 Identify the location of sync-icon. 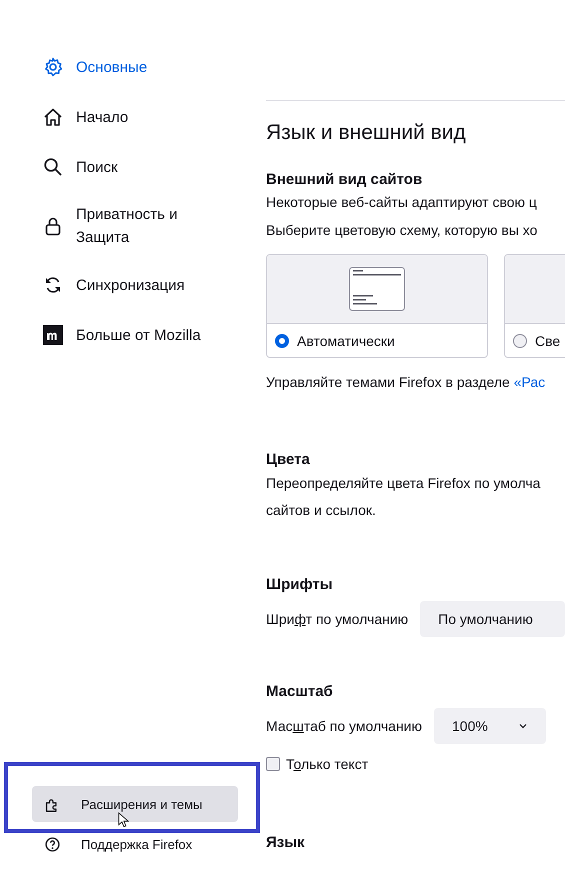
(53, 285).